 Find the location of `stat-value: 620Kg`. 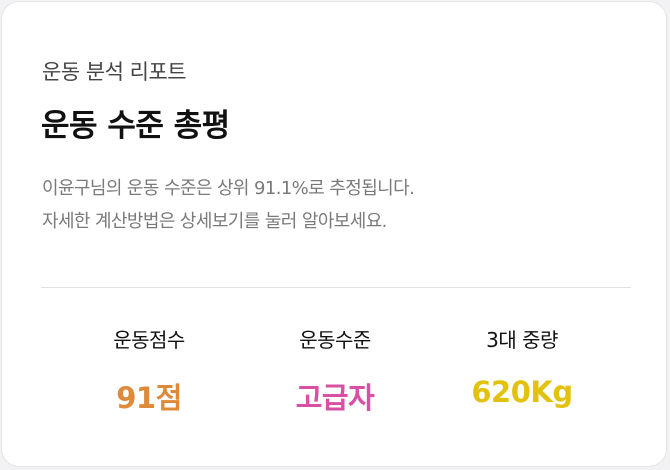

stat-value: 620Kg is located at coordinates (522, 392).